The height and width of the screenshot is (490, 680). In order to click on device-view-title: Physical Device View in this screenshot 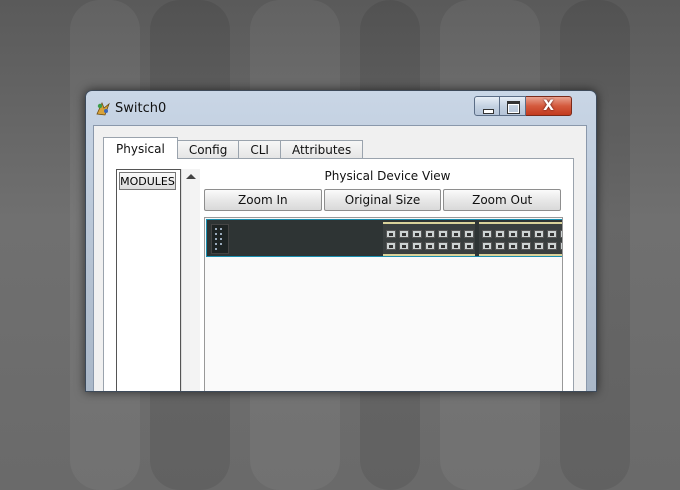, I will do `click(387, 176)`.